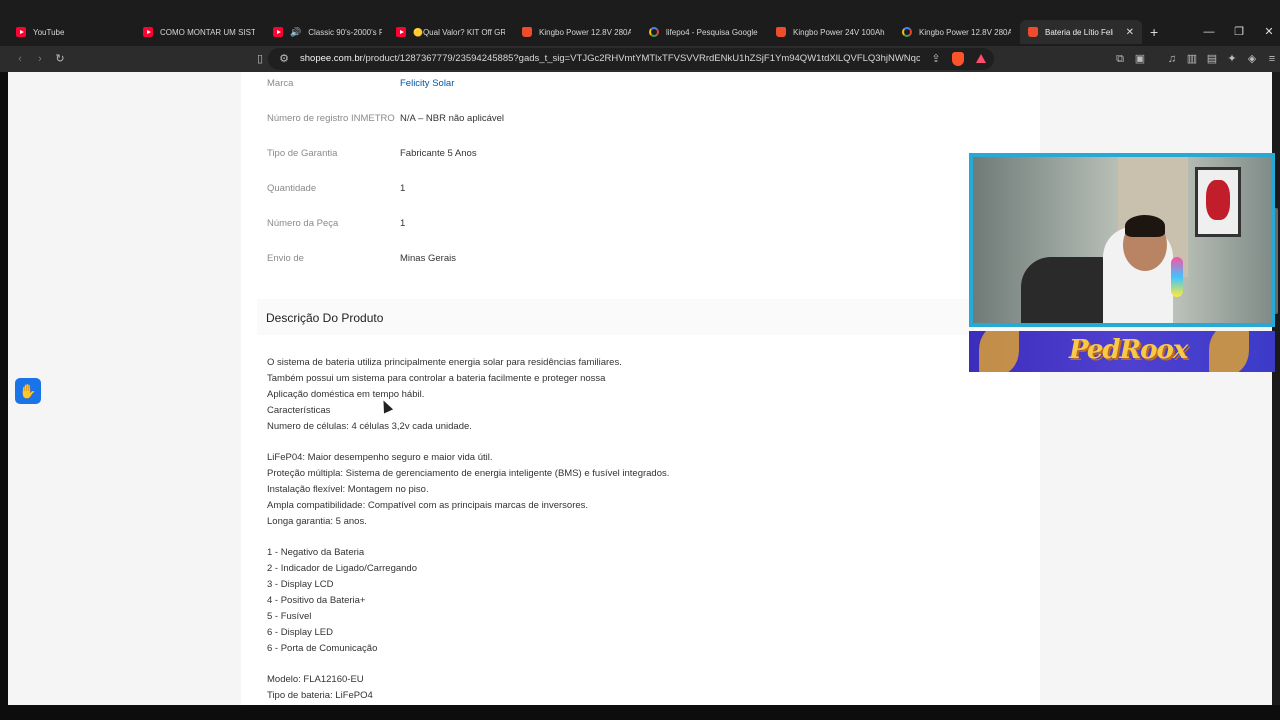 This screenshot has height=720, width=1280. I want to click on minimize-icon: —, so click(1209, 32).